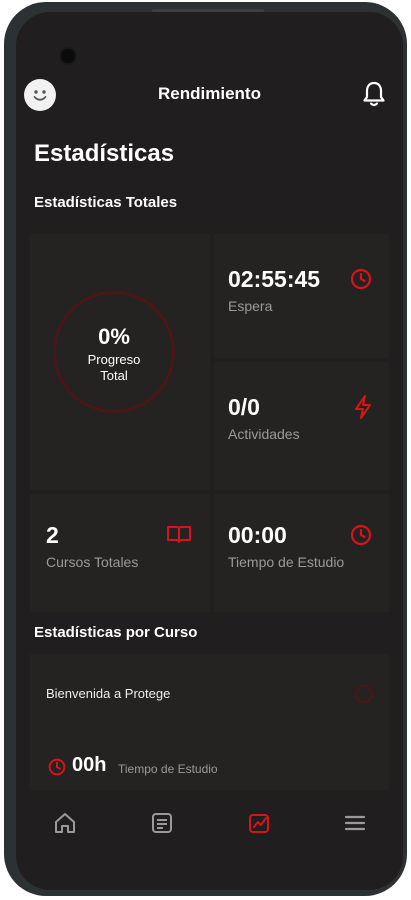  What do you see at coordinates (163, 824) in the screenshot?
I see `document-icon` at bounding box center [163, 824].